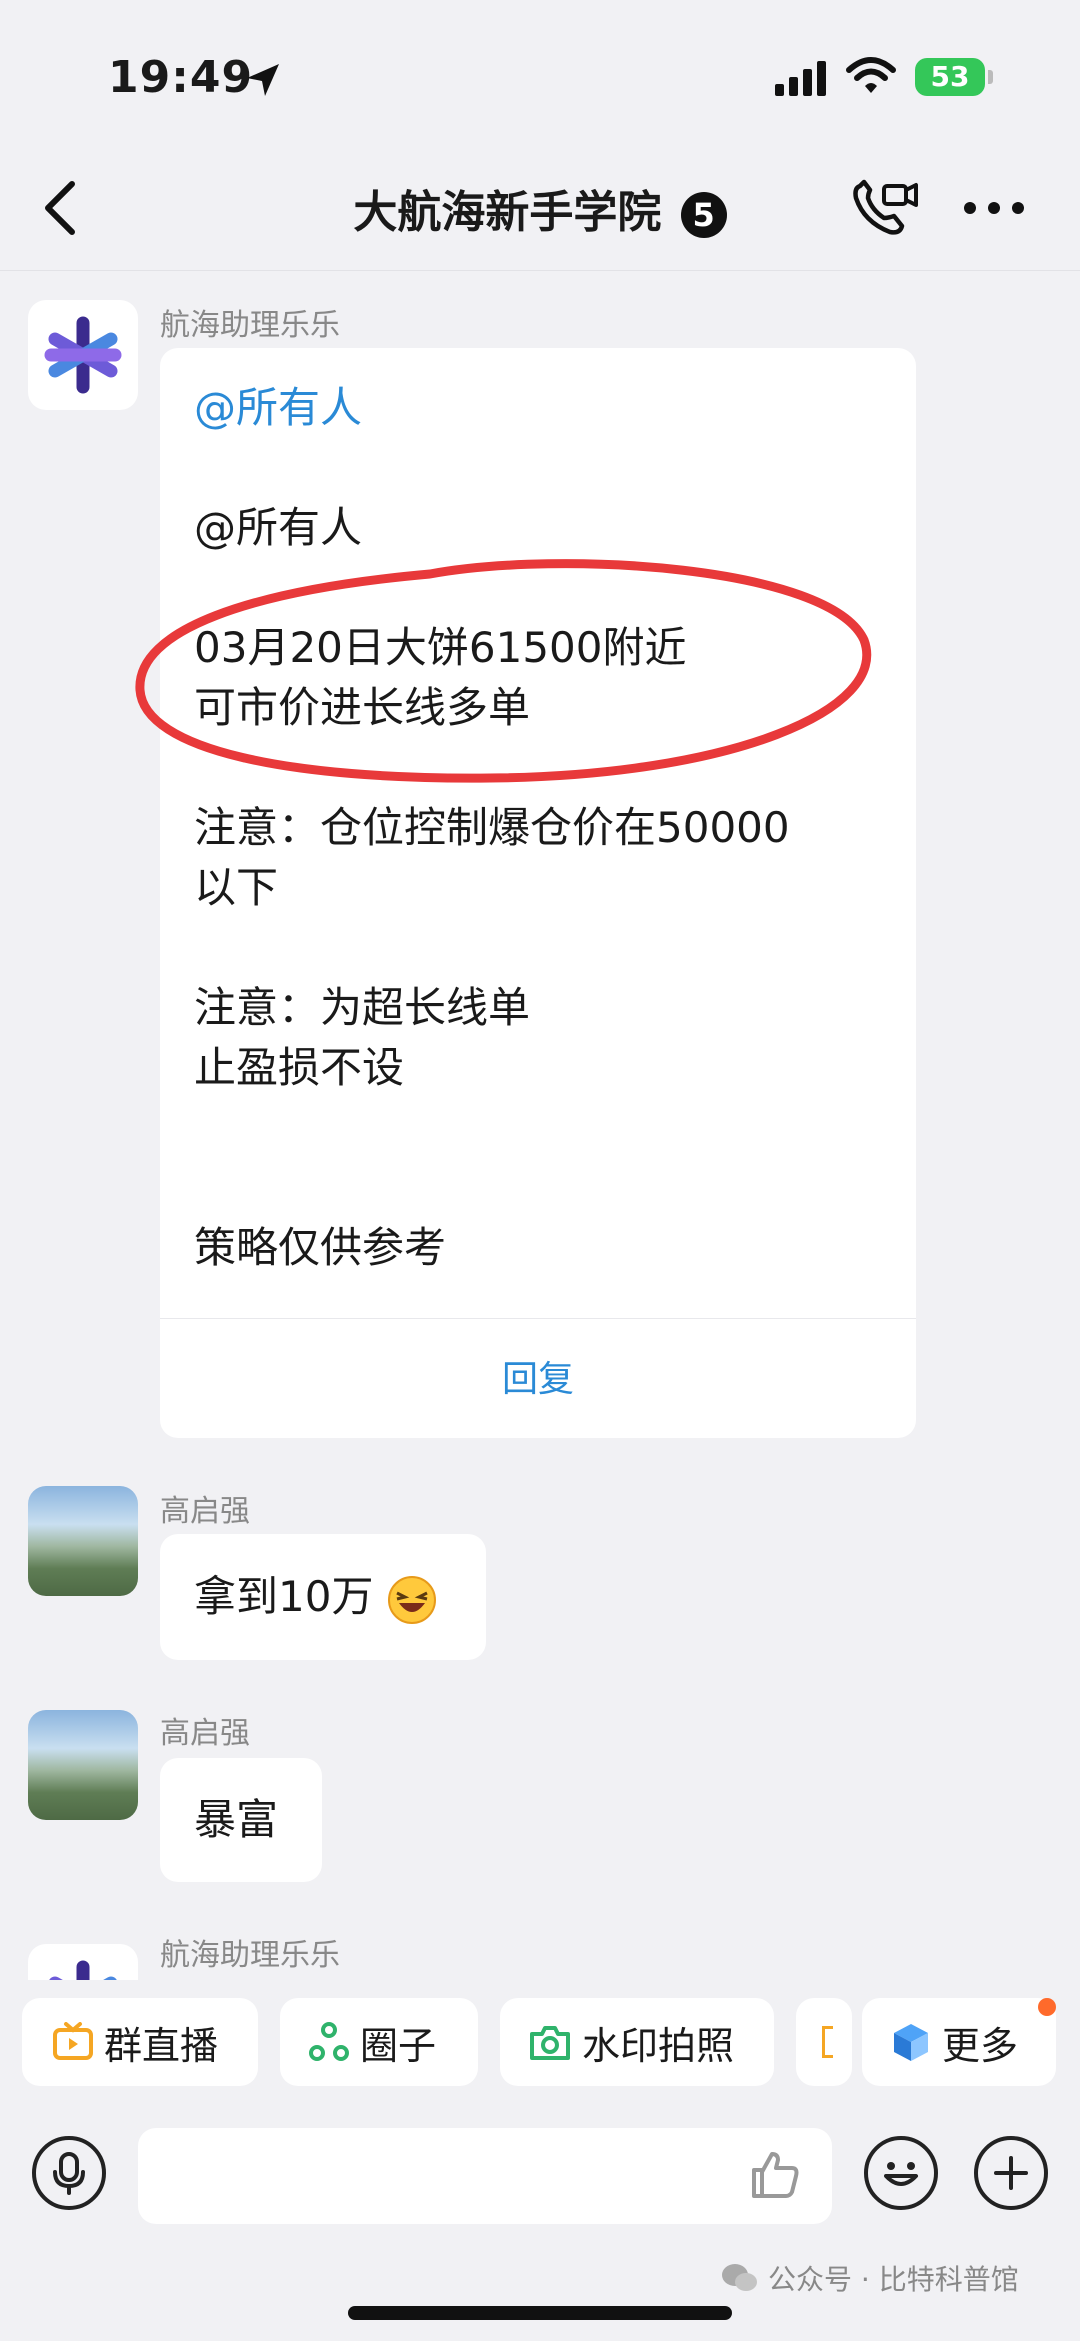  I want to click on notification-dot, so click(1047, 2007).